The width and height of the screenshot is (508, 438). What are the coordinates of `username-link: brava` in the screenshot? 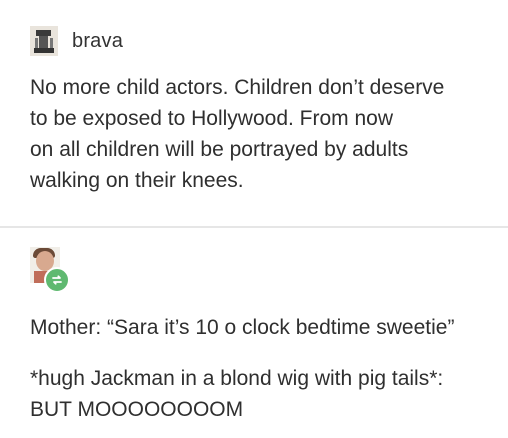 It's located at (97, 41).